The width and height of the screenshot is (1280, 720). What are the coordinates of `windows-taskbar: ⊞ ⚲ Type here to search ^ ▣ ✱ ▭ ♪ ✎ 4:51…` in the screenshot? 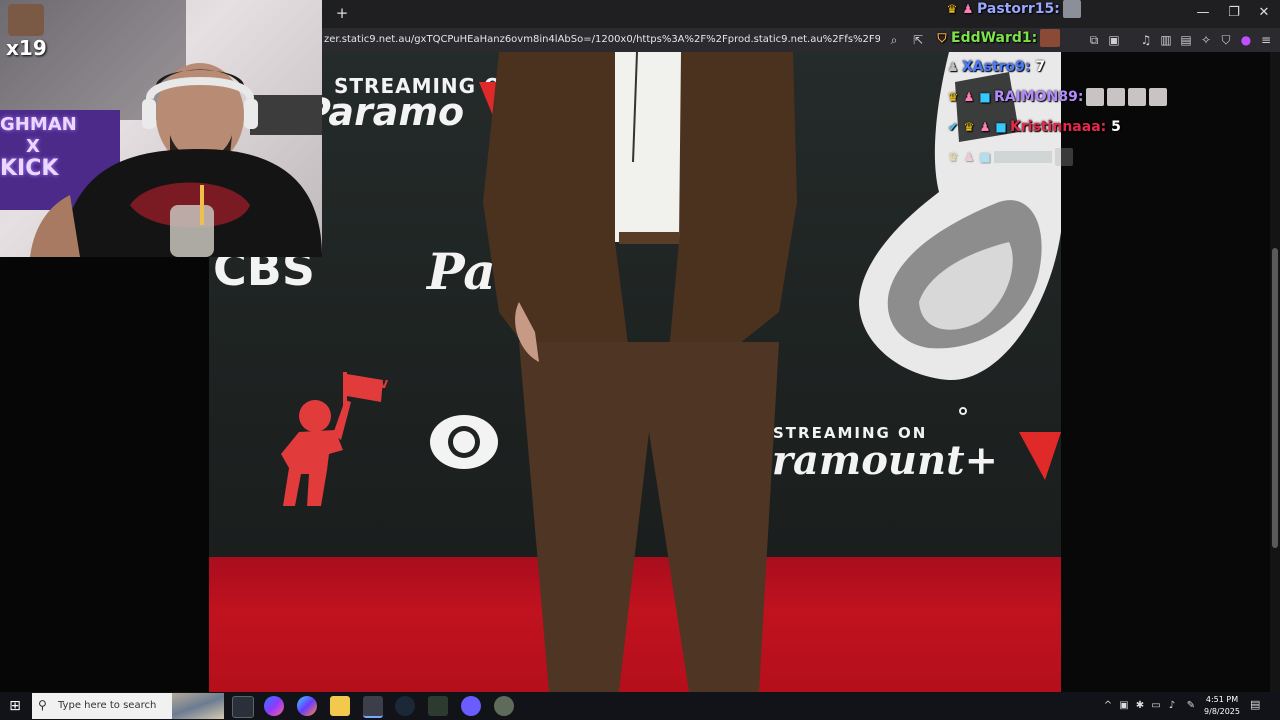 It's located at (640, 706).